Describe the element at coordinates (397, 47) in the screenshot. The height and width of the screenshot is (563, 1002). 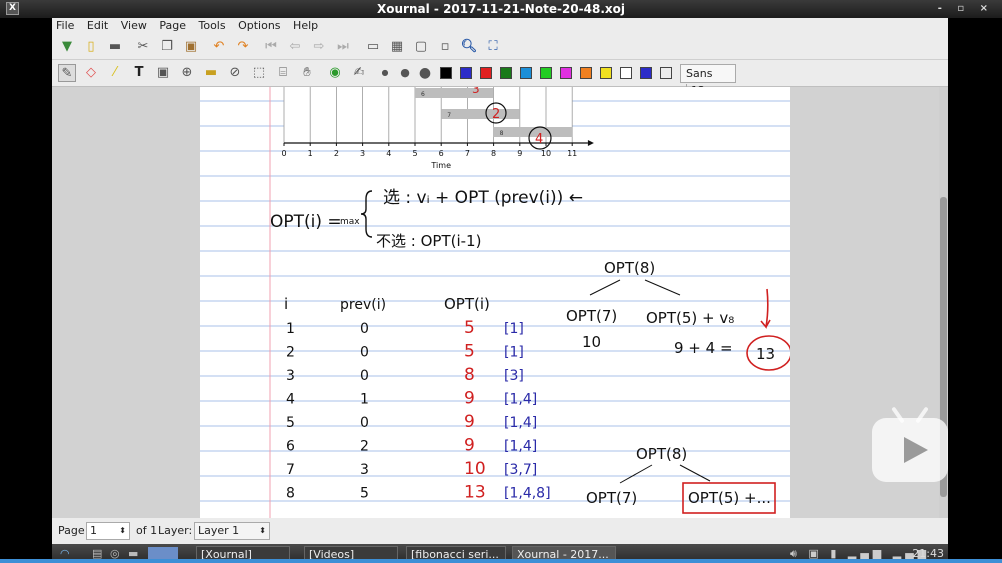
I see `zoom-fit-icon: ▦` at that location.